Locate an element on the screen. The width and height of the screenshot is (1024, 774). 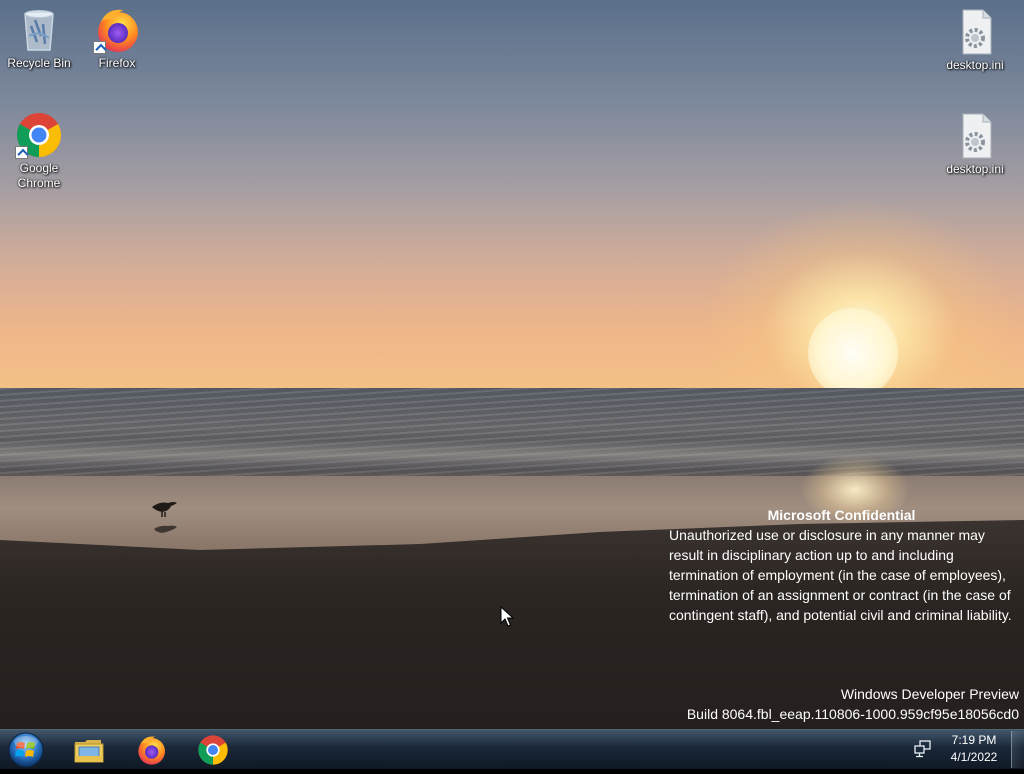
tray-clock: 7:19 PM 4/1/2022 is located at coordinates (974, 749).